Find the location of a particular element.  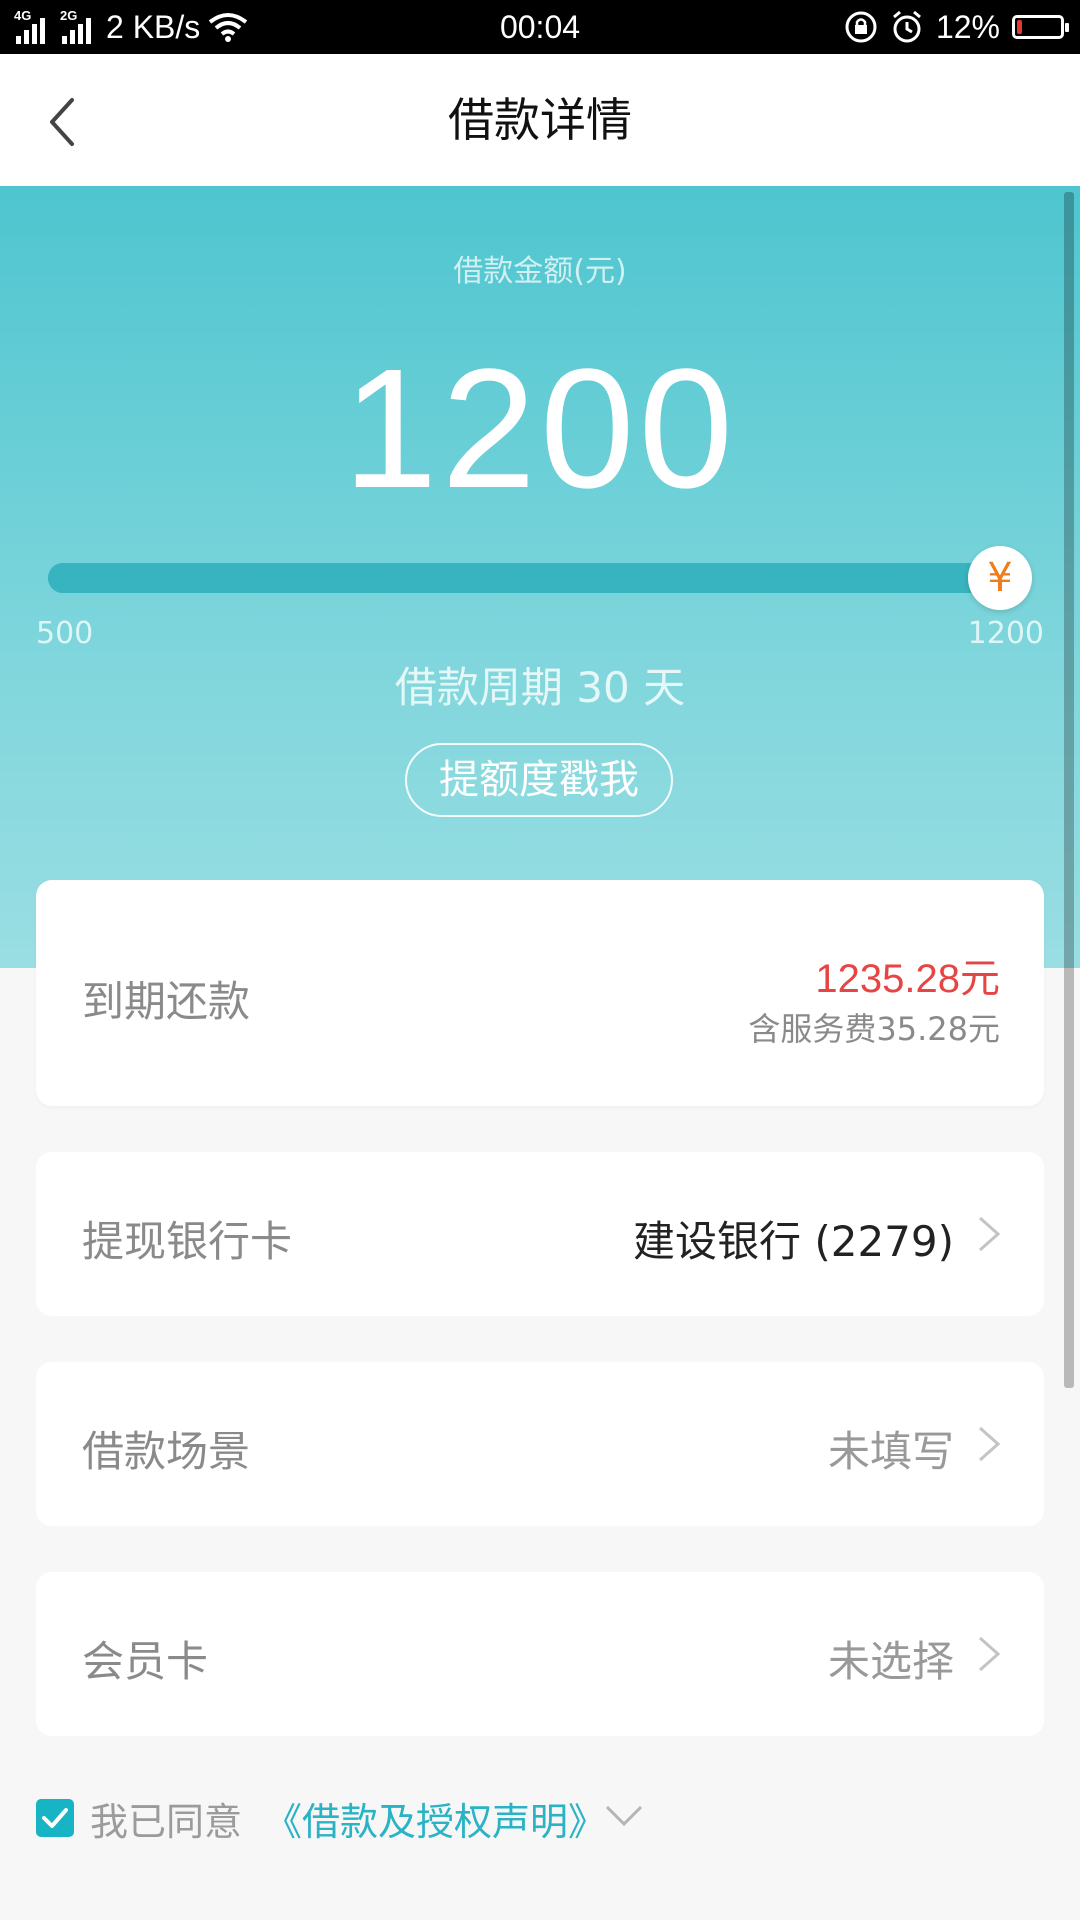

loan-scenario-row: 借款场景 未填写 is located at coordinates (540, 1444).